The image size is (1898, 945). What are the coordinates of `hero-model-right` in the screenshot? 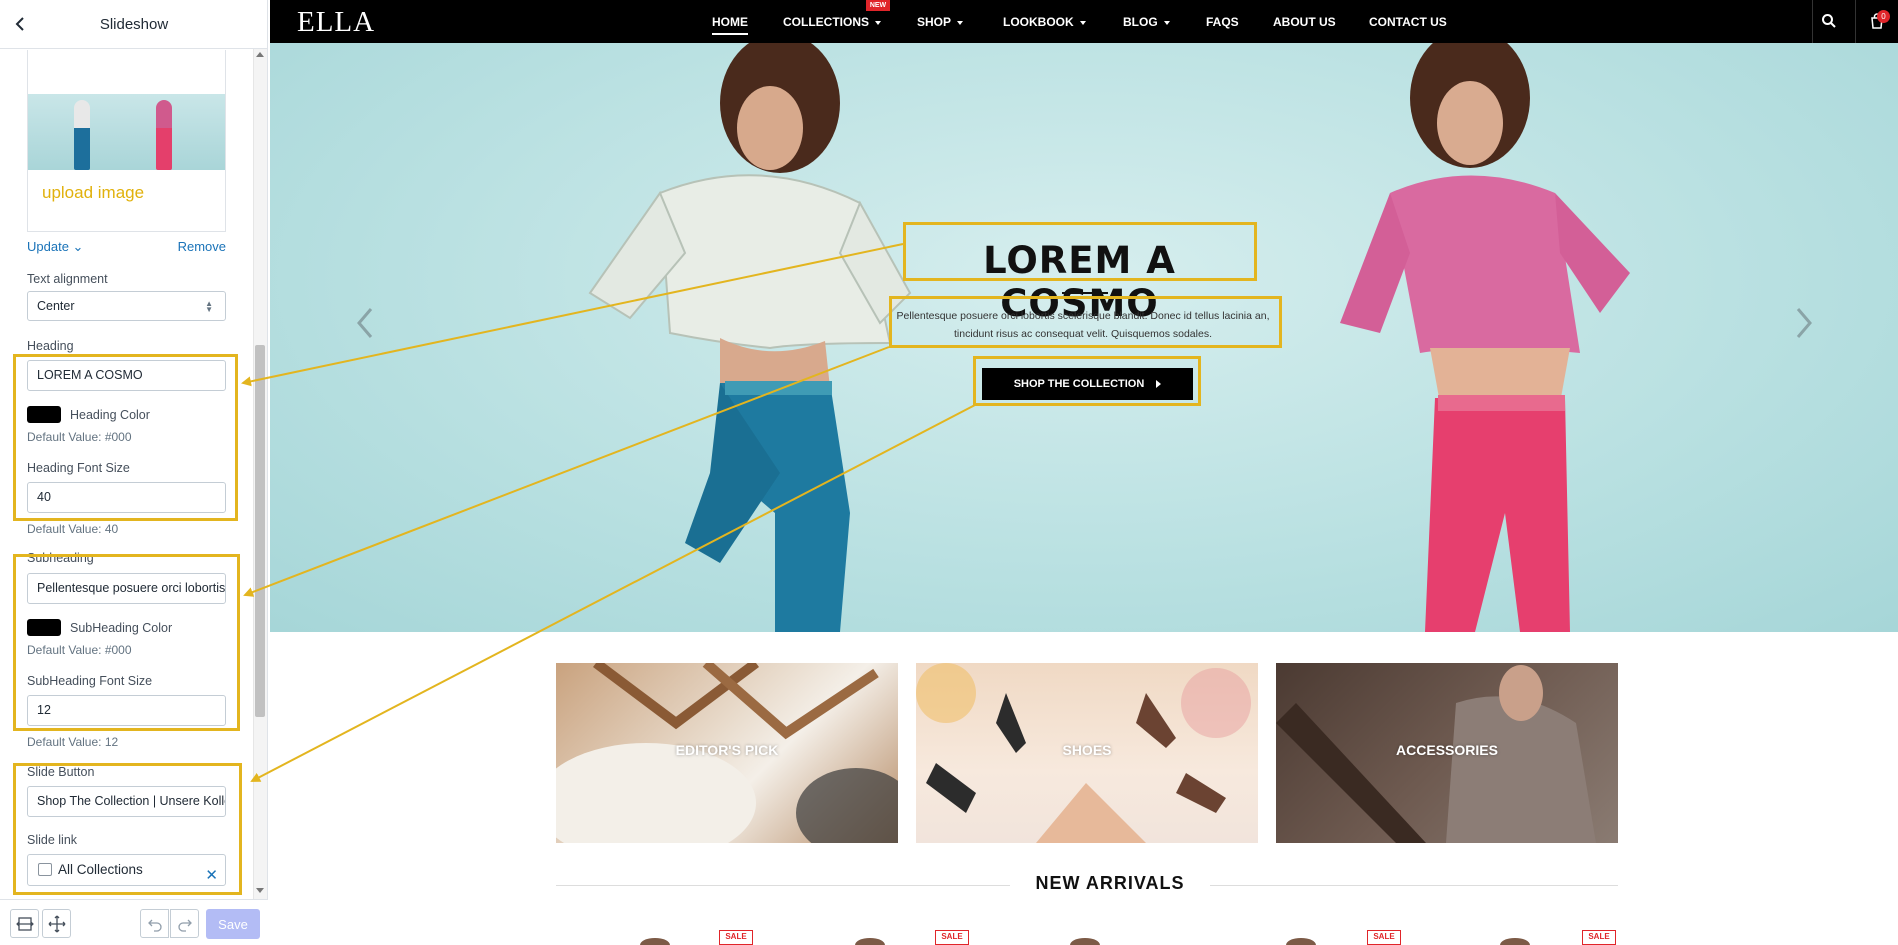 It's located at (1485, 337).